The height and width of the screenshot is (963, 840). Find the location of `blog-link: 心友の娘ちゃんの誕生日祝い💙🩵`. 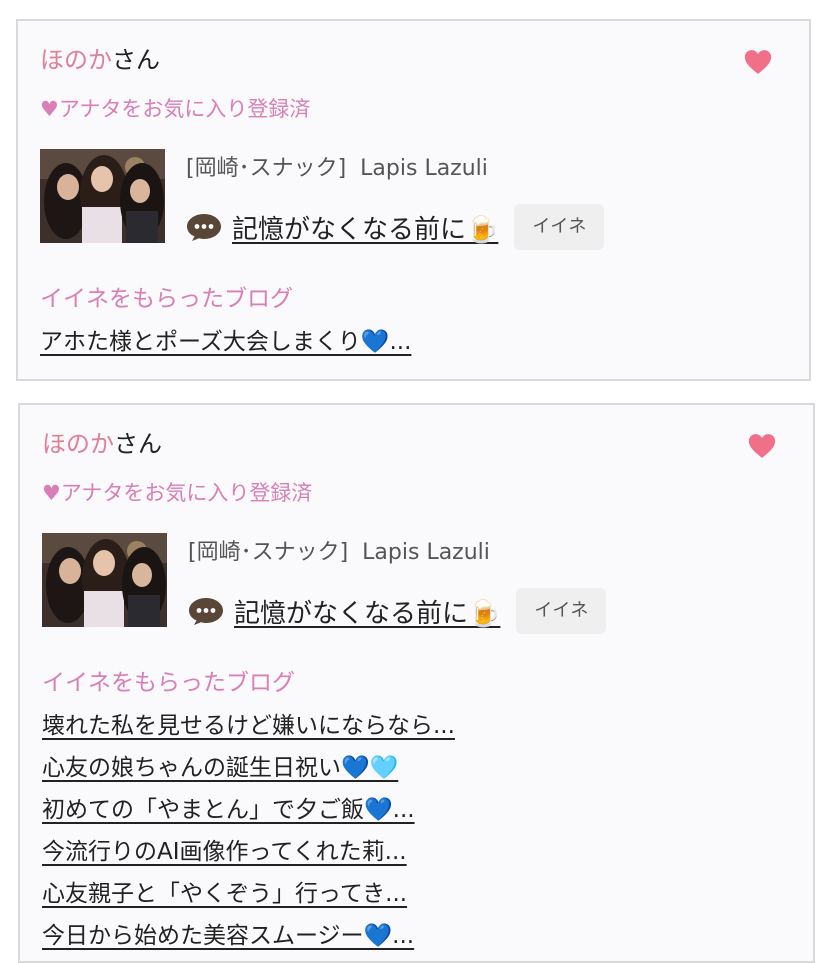

blog-link: 心友の娘ちゃんの誕生日祝い💙🩵 is located at coordinates (220, 768).